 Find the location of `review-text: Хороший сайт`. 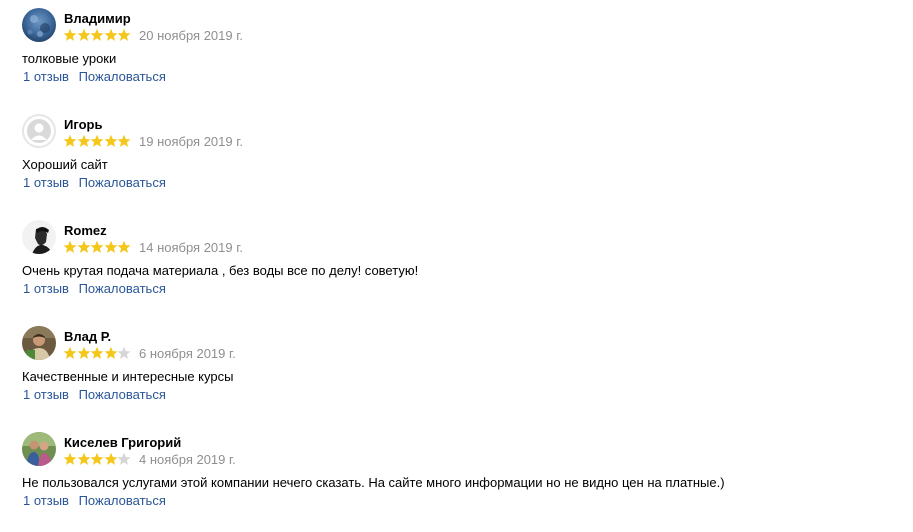

review-text: Хороший сайт is located at coordinates (65, 164).